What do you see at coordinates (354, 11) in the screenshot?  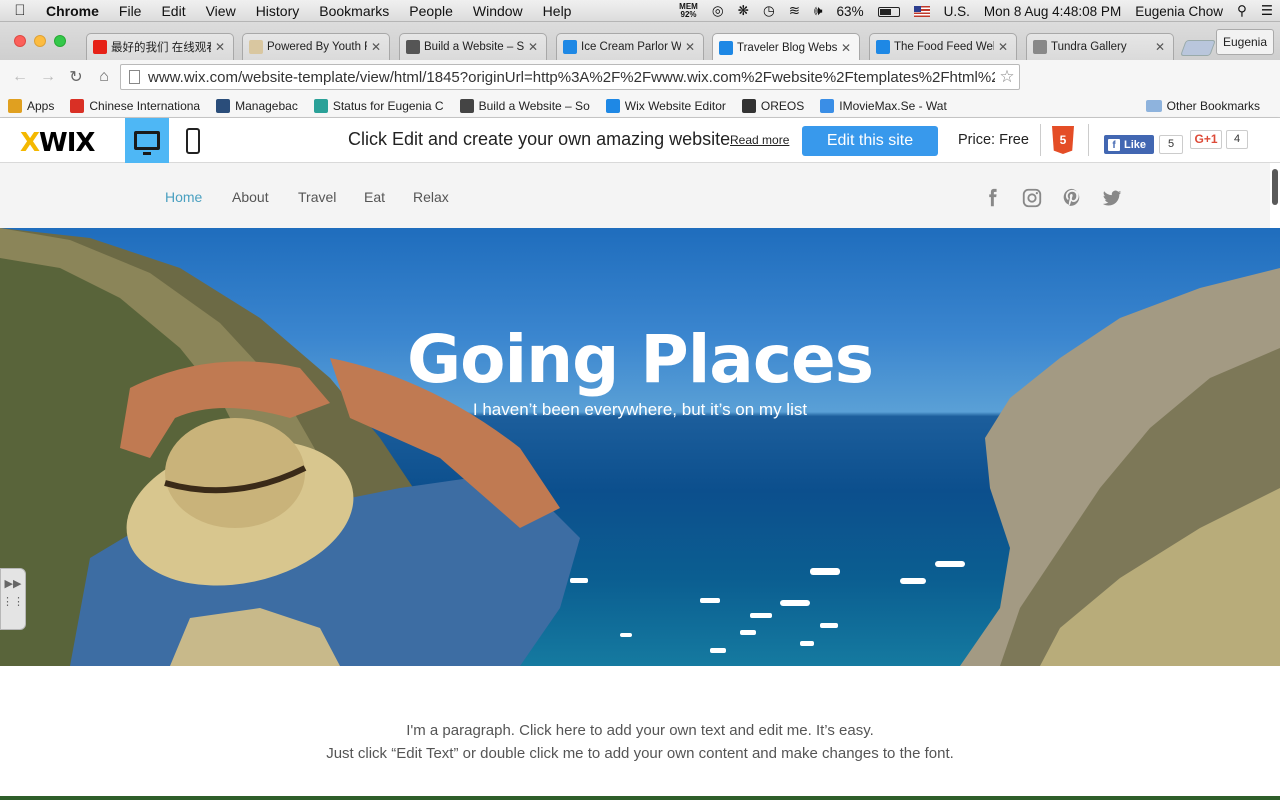 I see `menu-bookmarks: Bookmarks` at bounding box center [354, 11].